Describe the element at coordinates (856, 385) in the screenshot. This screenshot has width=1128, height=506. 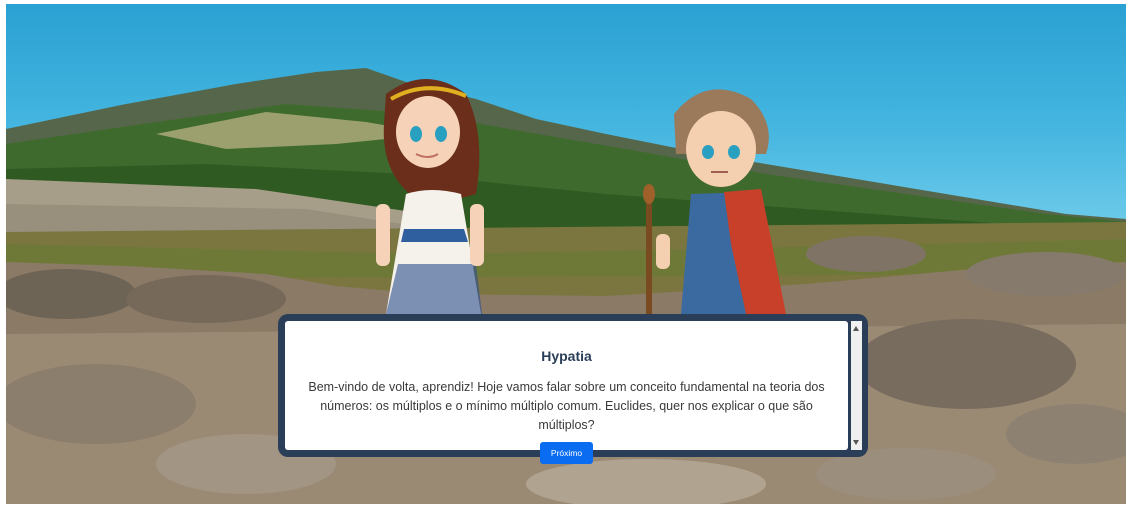
I see `dialog-scrollbar` at that location.